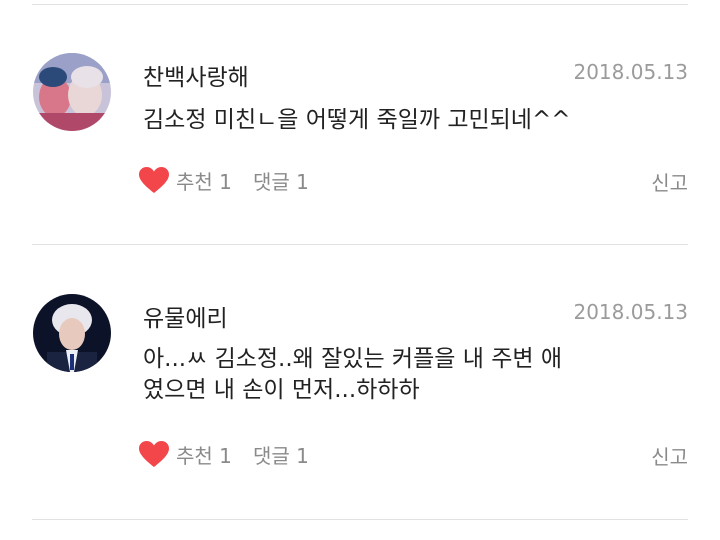 This screenshot has height=540, width=720. What do you see at coordinates (352, 359) in the screenshot?
I see `comment-body-line: 아...ㅆ 김소정..왜 잘있는 커플을 내 주변 애` at bounding box center [352, 359].